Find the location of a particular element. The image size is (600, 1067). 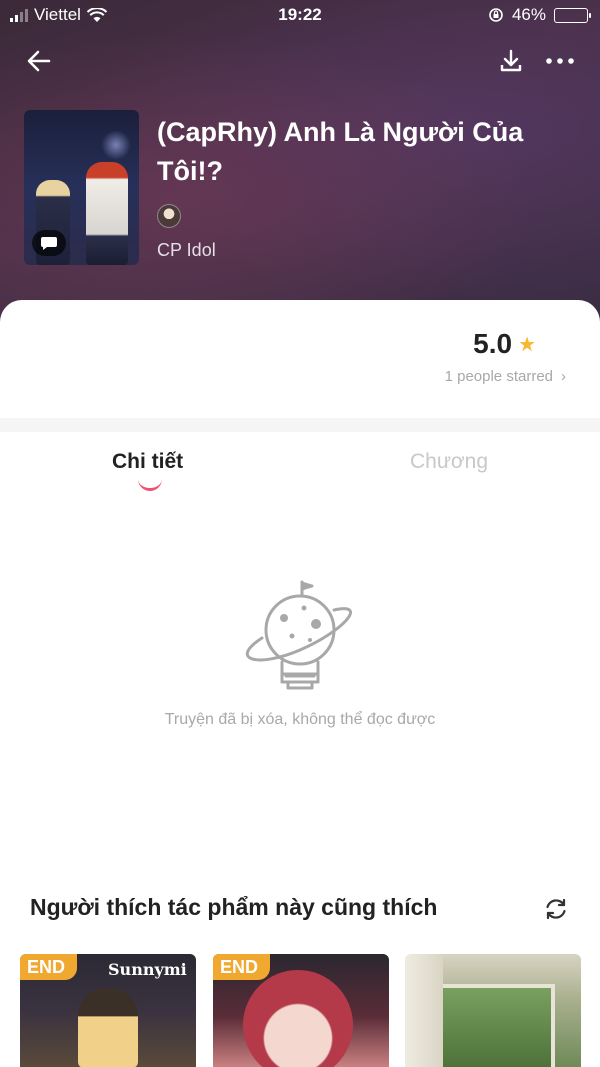

tab-chapters: Chương is located at coordinates (449, 462).